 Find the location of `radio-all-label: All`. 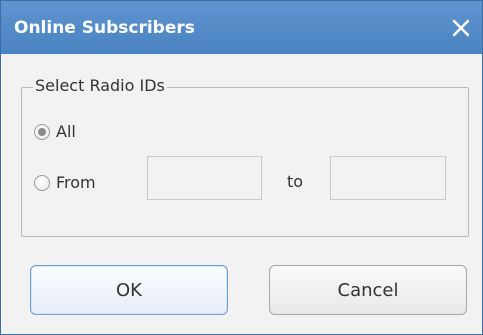

radio-all-label: All is located at coordinates (66, 131).